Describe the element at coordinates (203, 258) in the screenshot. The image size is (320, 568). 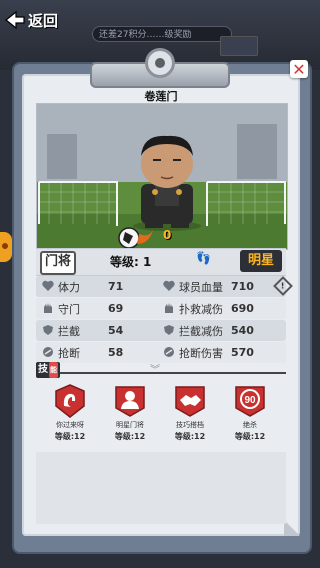
I see `footprint-icon: 👣` at that location.